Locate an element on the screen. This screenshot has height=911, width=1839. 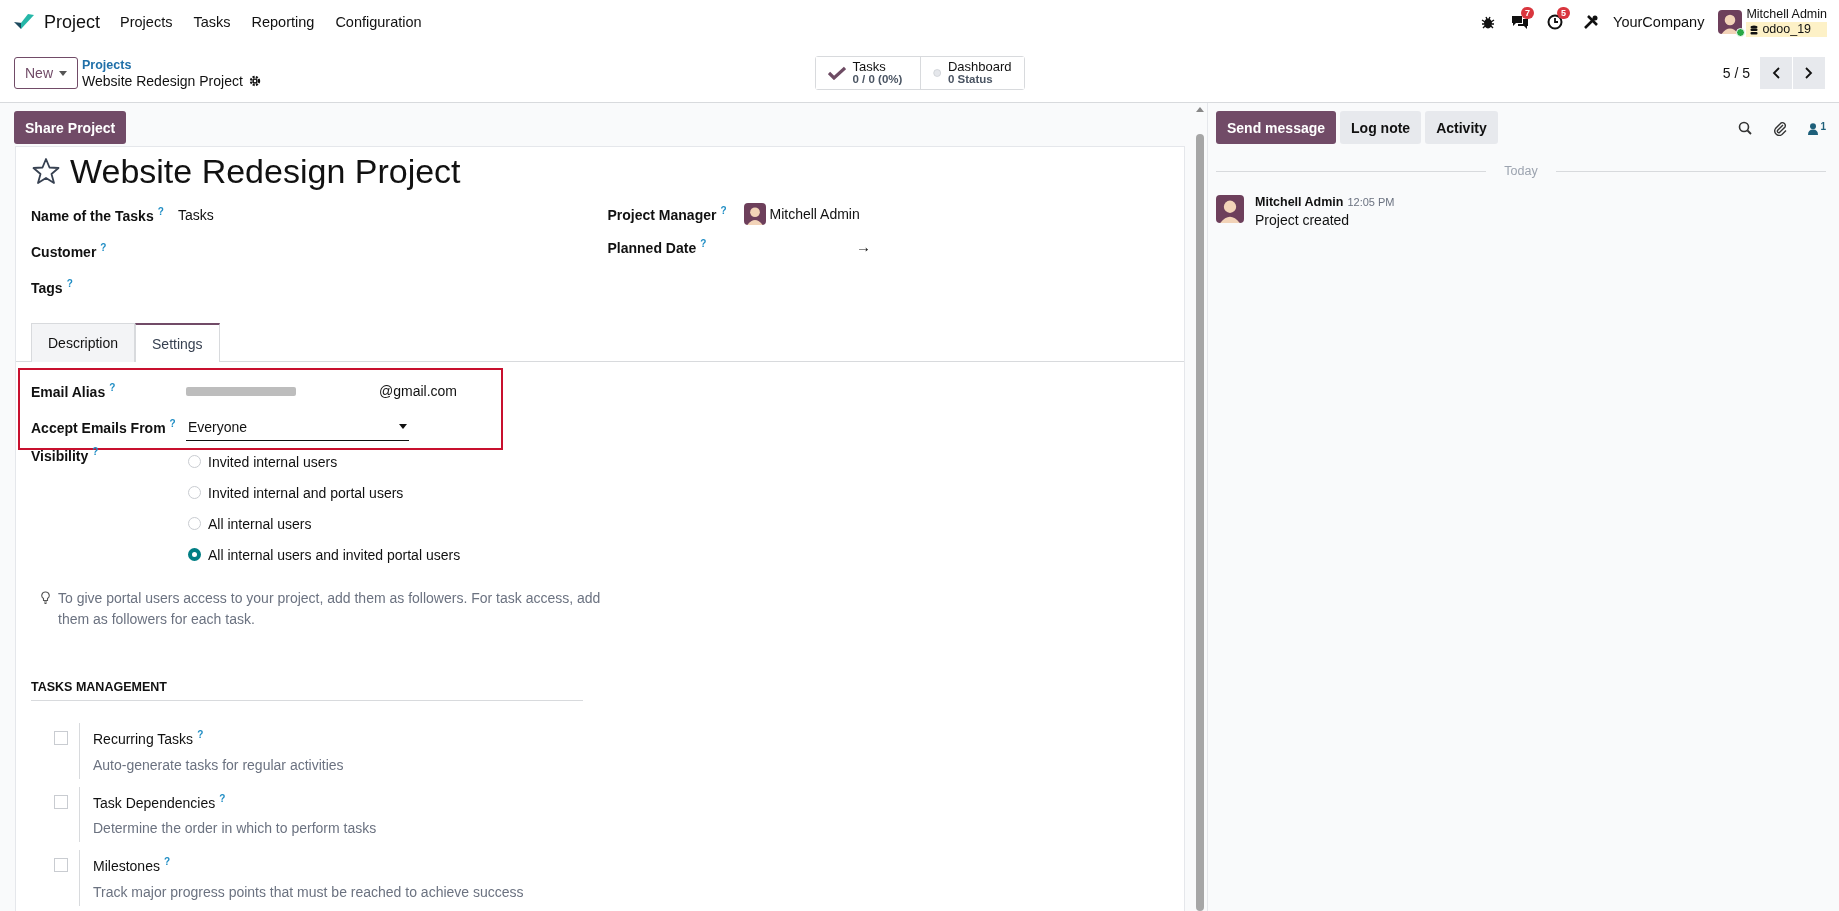
record-title: Website Redesign Project is located at coordinates (265, 171).